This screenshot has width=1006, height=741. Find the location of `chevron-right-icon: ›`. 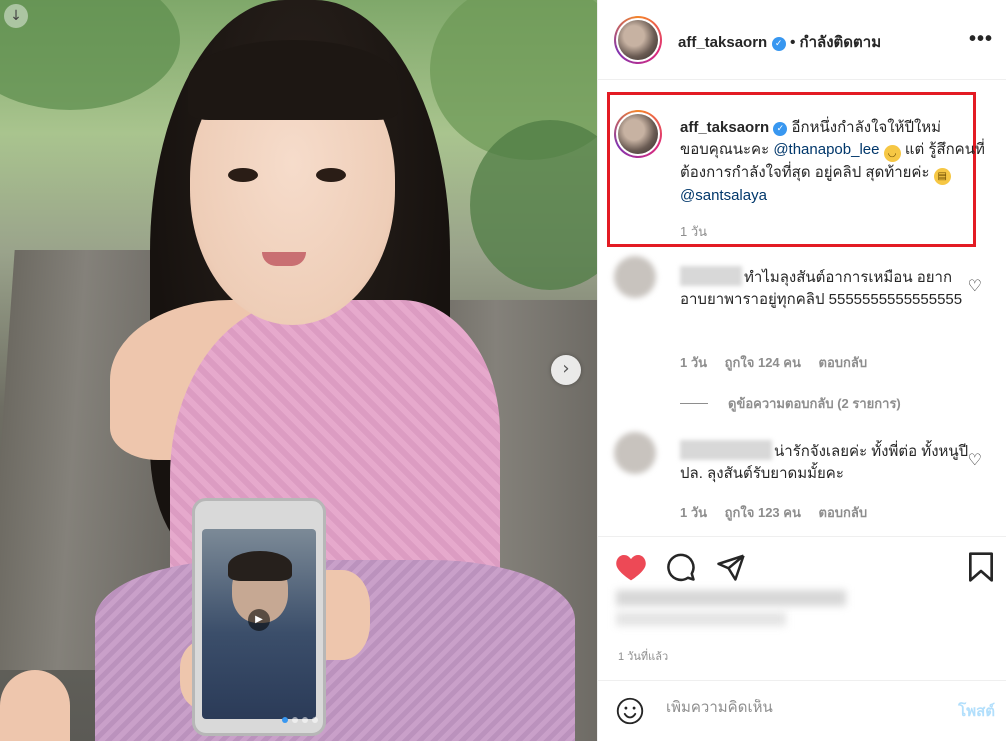

chevron-right-icon: › is located at coordinates (566, 370).